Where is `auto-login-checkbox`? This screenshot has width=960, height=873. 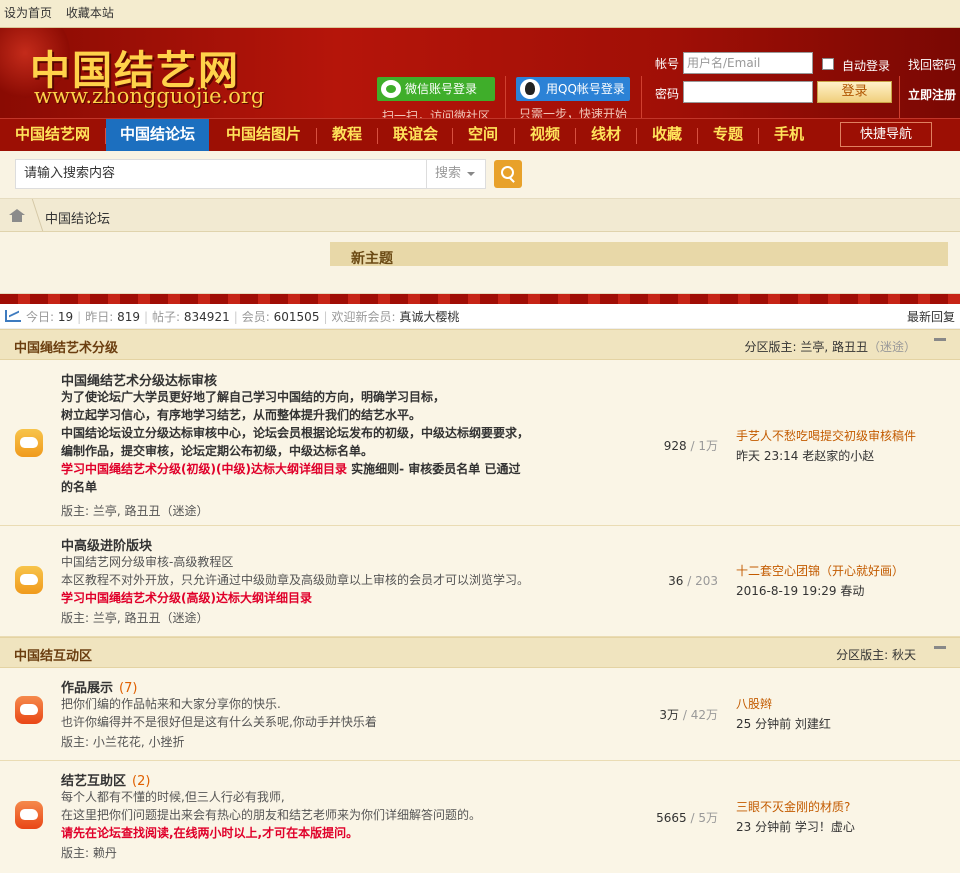
auto-login-checkbox is located at coordinates (828, 64).